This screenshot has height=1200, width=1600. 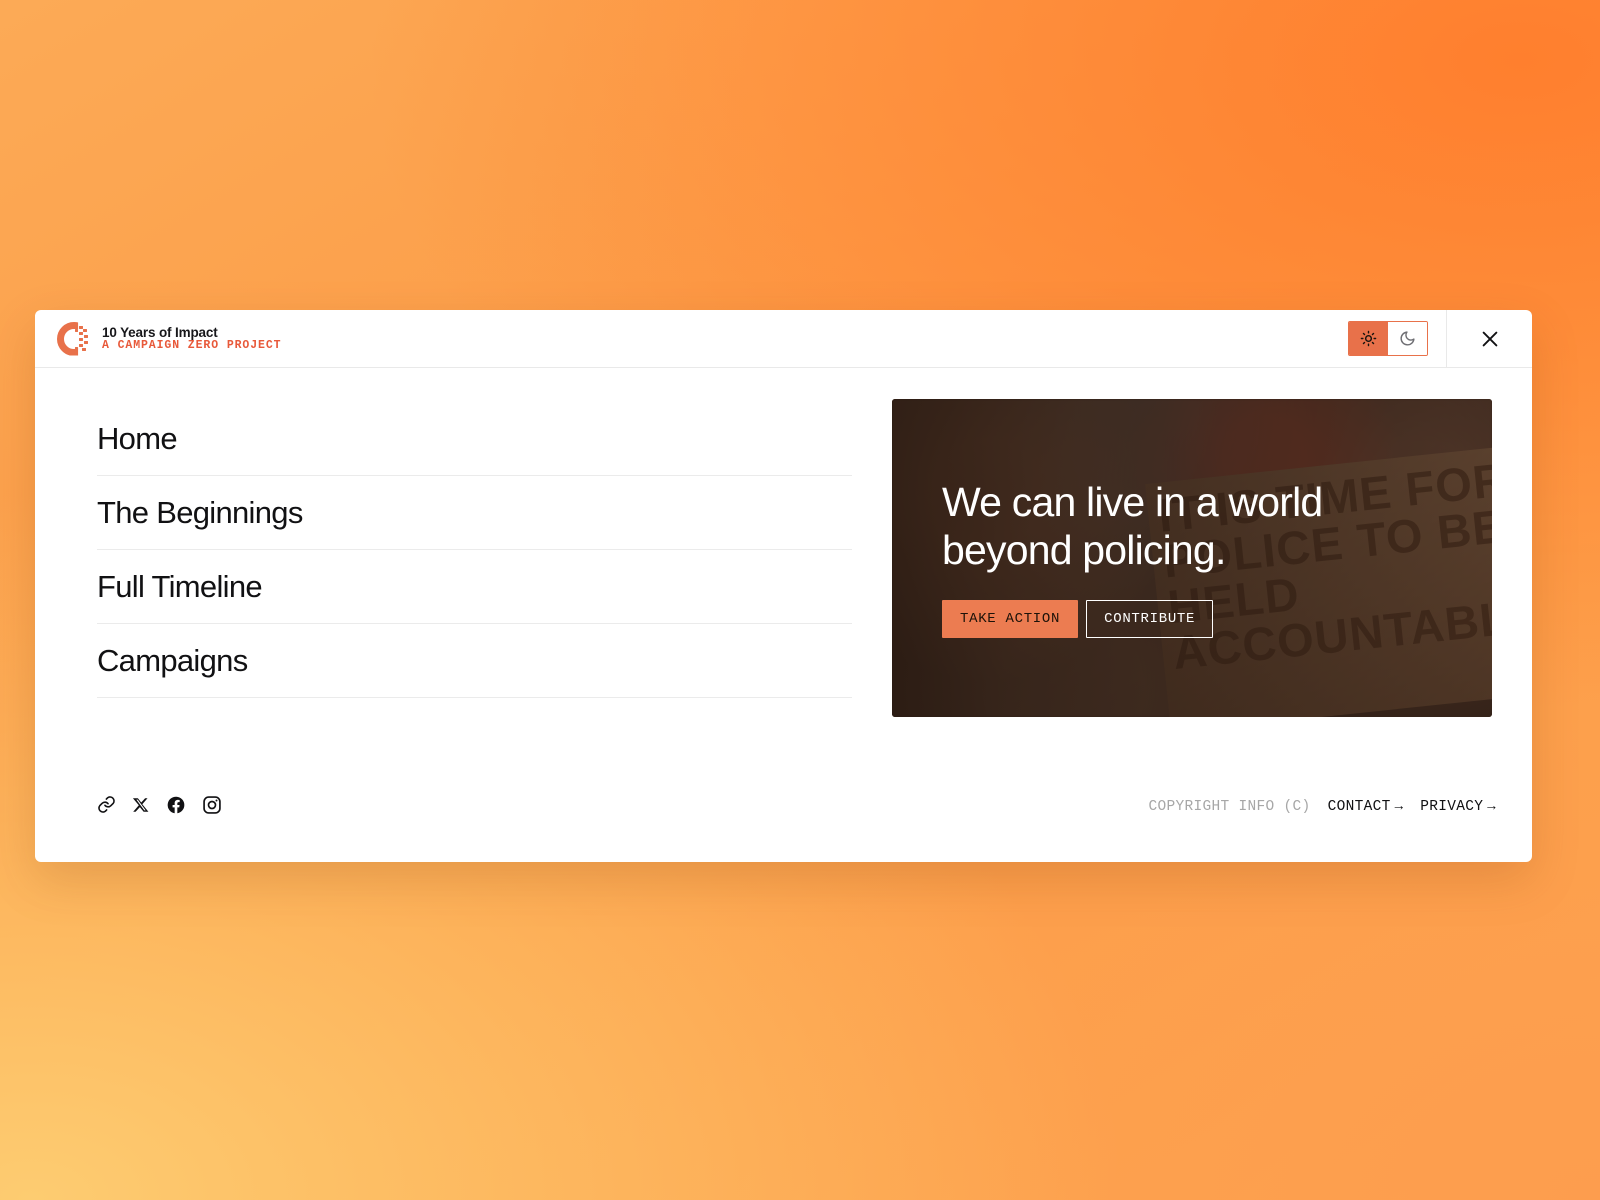 What do you see at coordinates (1010, 619) in the screenshot?
I see `take-action-button: TAKE ACTION` at bounding box center [1010, 619].